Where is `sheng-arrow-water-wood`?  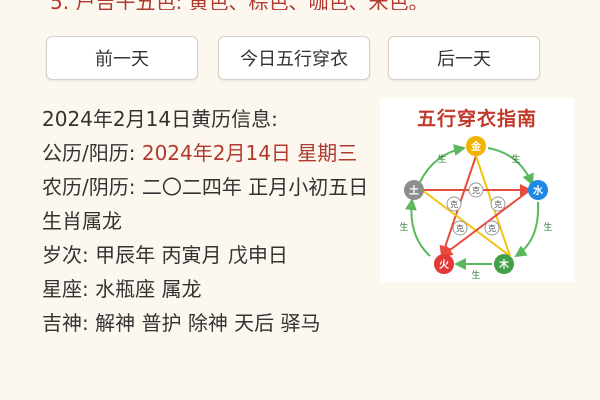
sheng-arrow-water-wood is located at coordinates (527, 229).